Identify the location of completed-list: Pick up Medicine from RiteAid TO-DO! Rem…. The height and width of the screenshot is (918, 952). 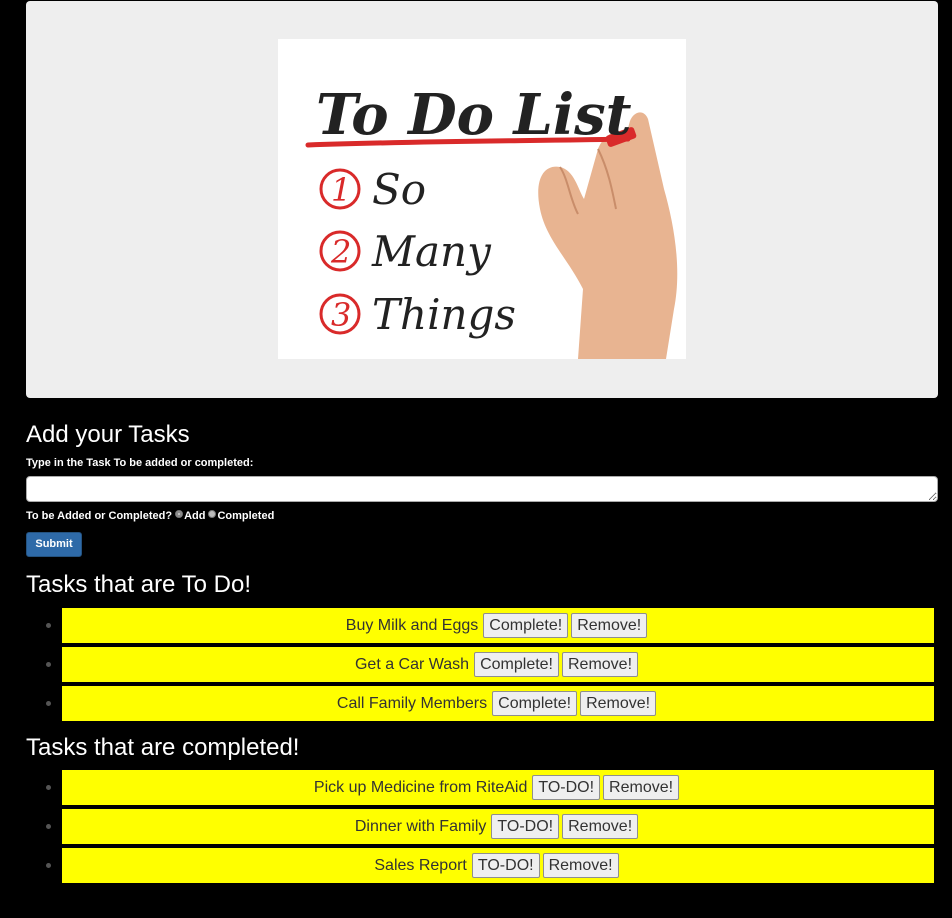
(482, 828).